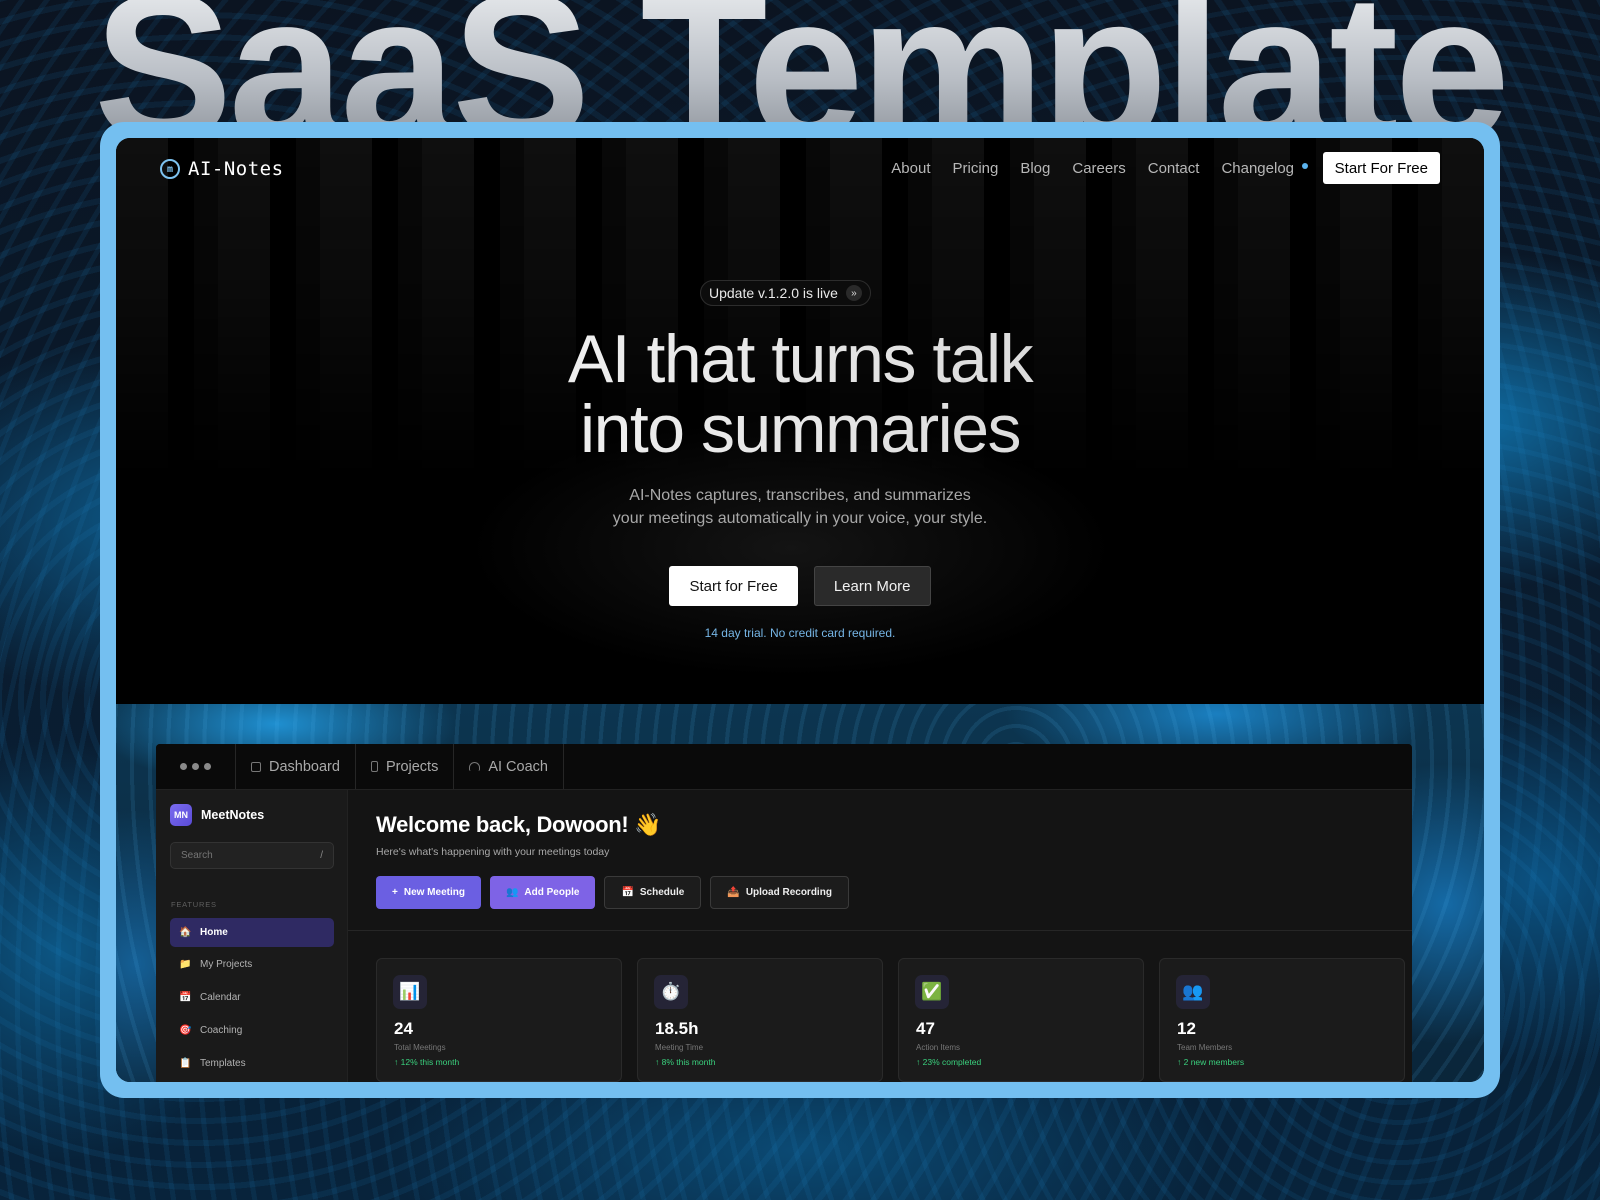 Image resolution: width=1600 pixels, height=1200 pixels. What do you see at coordinates (181, 815) in the screenshot?
I see `brand-mark-icon: MN` at bounding box center [181, 815].